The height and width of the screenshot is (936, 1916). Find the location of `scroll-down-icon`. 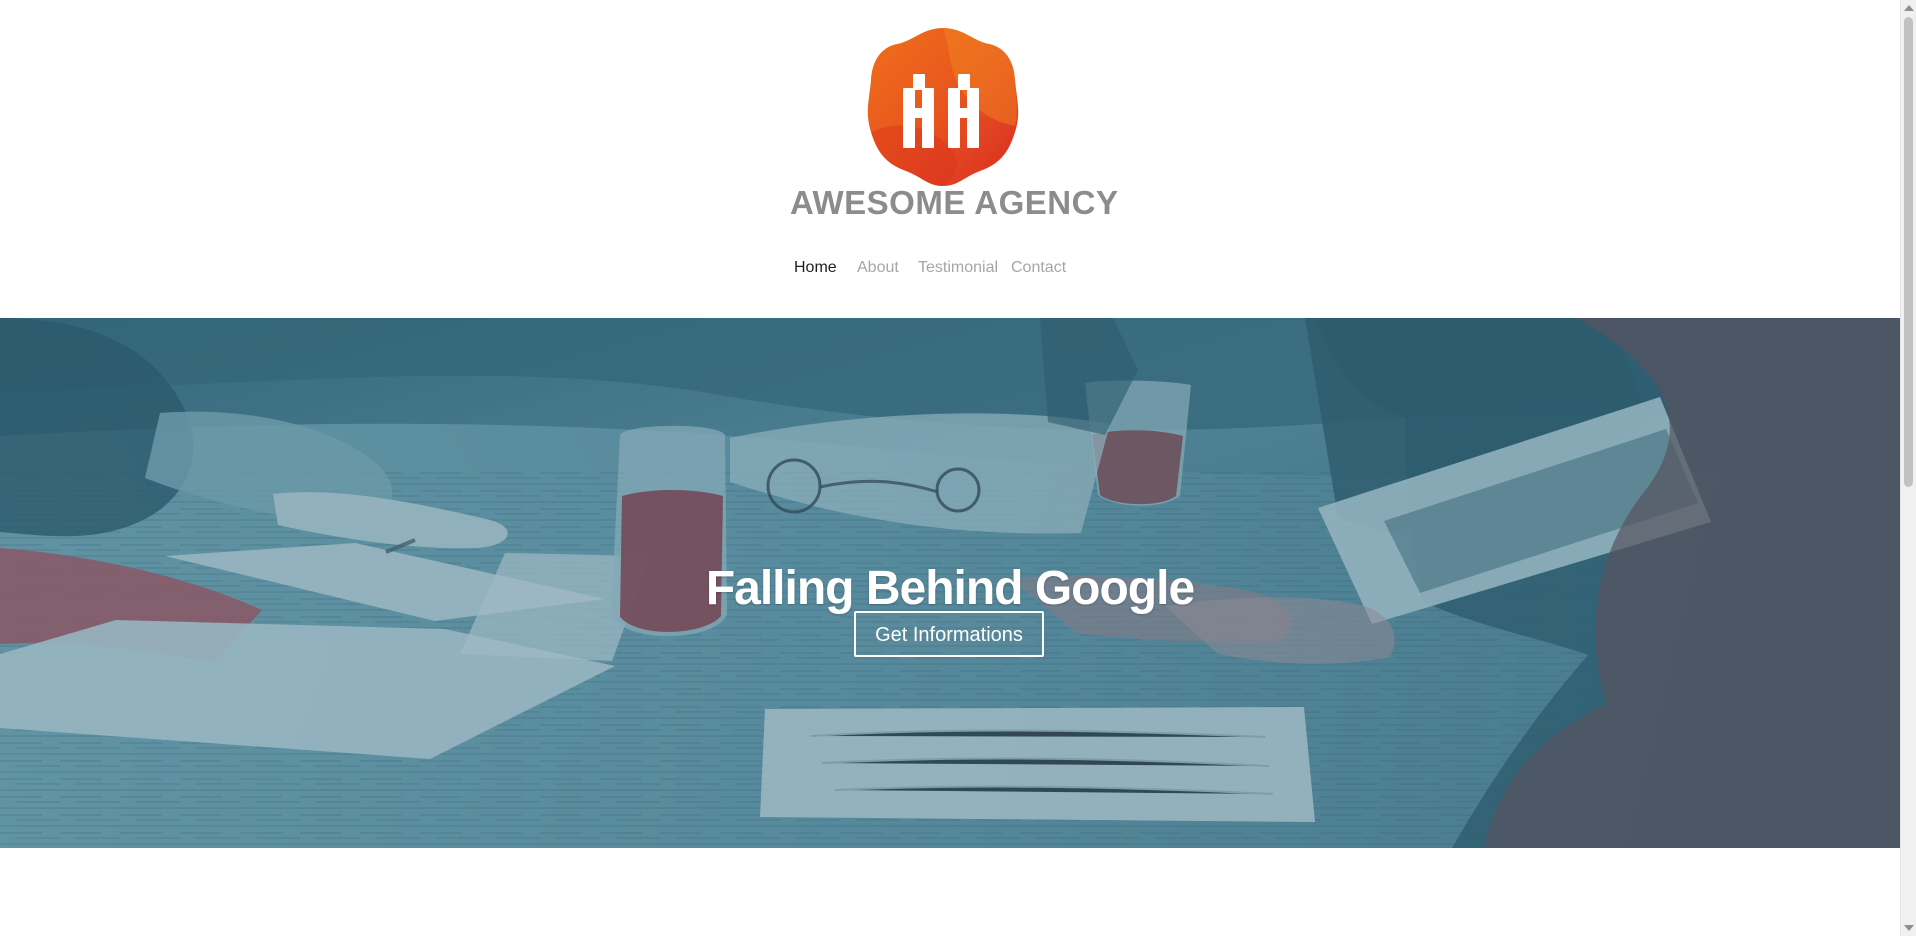

scroll-down-icon is located at coordinates (1909, 928).